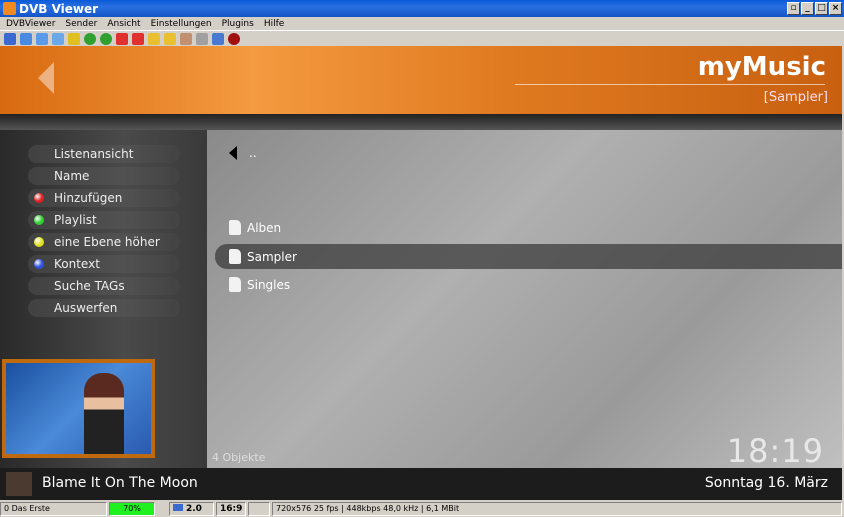 This screenshot has width=844, height=517. I want to click on sidebar-item-kontext: Kontext, so click(104, 264).